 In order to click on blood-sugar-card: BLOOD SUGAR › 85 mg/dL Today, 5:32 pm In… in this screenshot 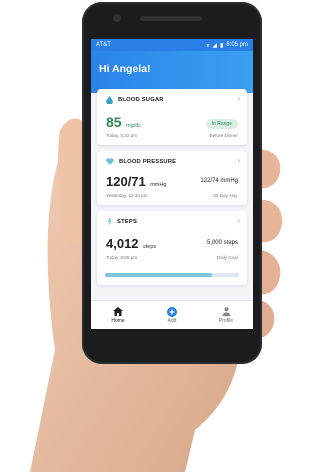, I will do `click(172, 117)`.